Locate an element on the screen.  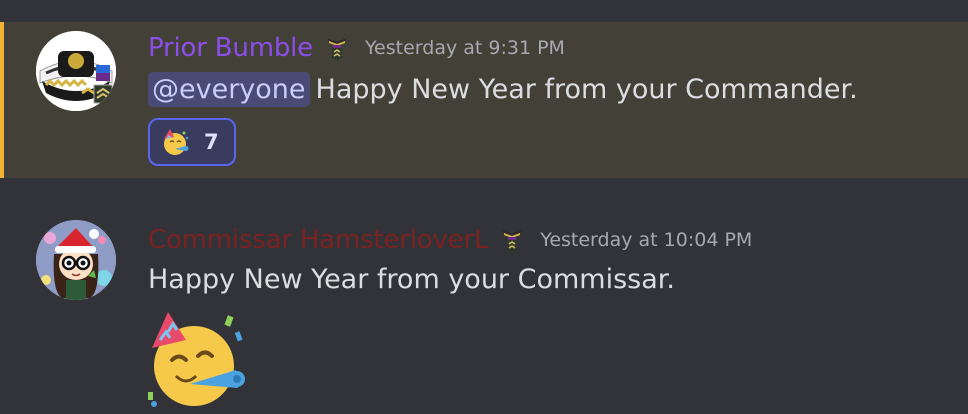
naval-cap-icon is located at coordinates (76, 71).